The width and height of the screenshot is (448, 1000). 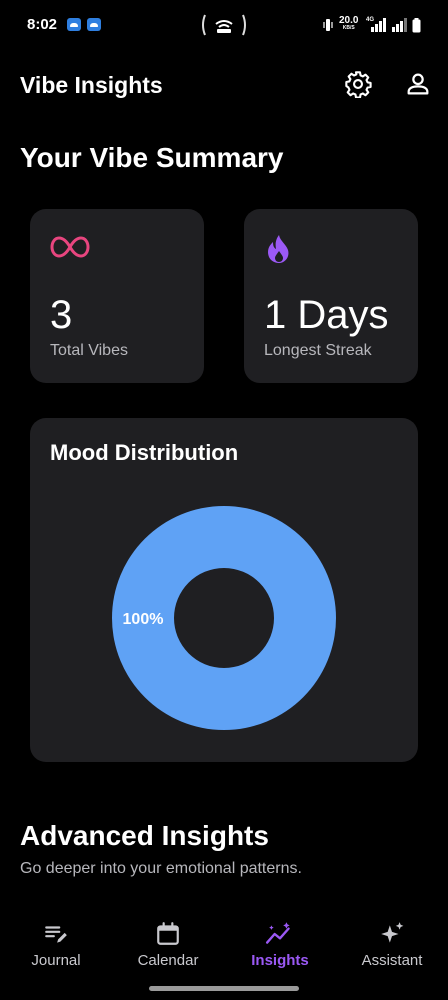 What do you see at coordinates (280, 945) in the screenshot?
I see `nav-item-insights: Insights` at bounding box center [280, 945].